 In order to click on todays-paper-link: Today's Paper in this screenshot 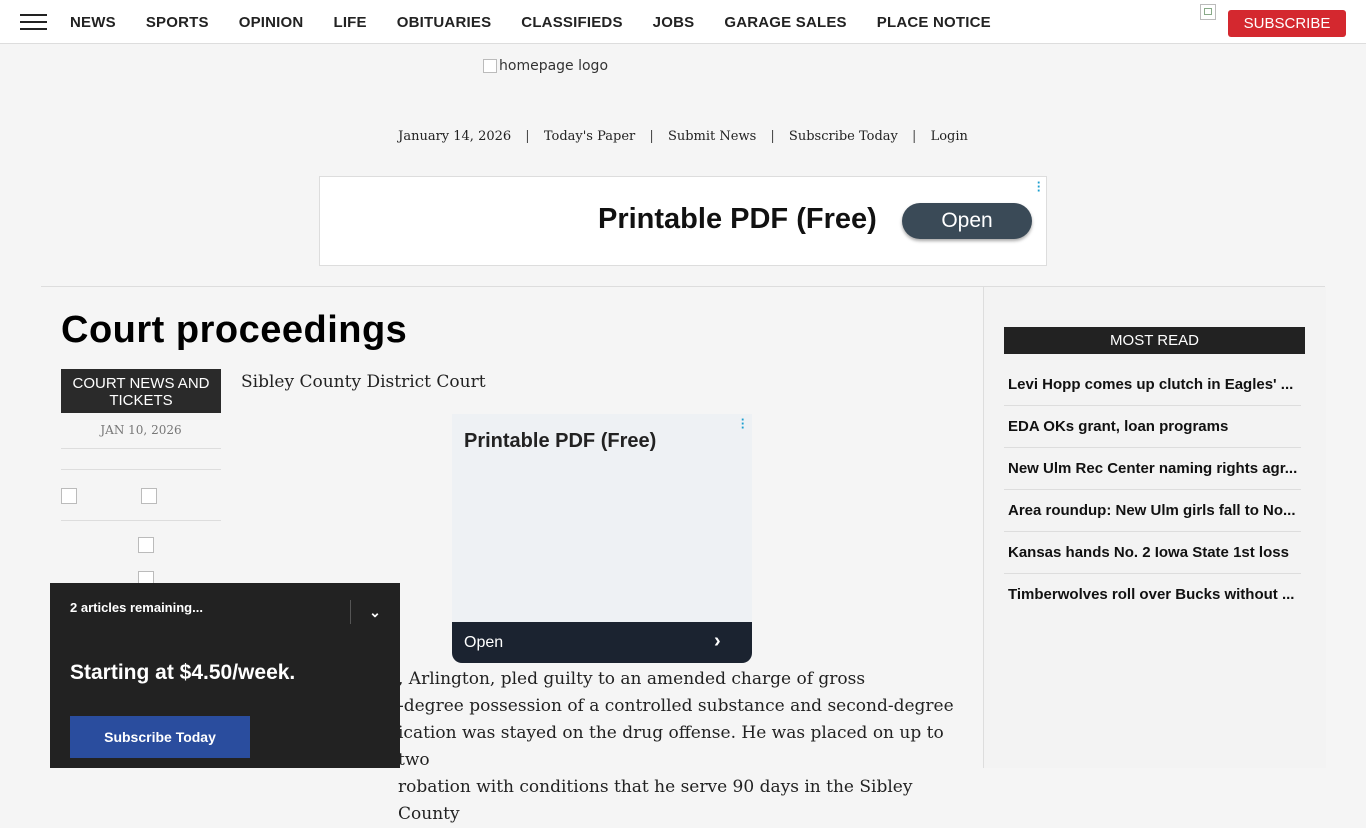, I will do `click(589, 136)`.